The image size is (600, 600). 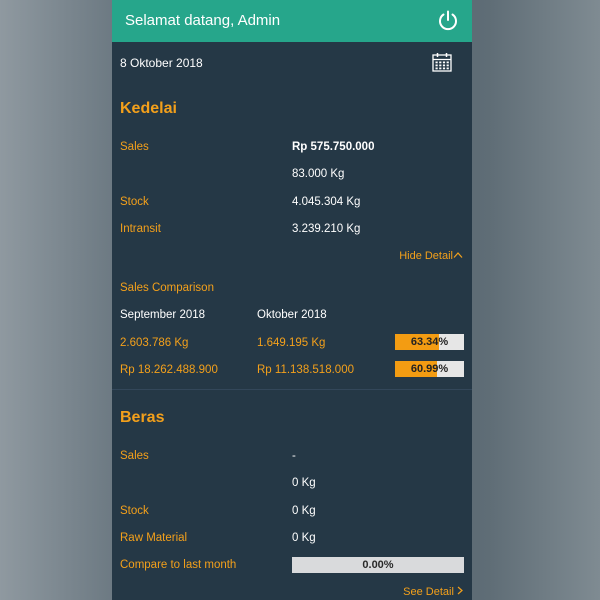 What do you see at coordinates (426, 256) in the screenshot?
I see `hide-detail-label: Hide Detail` at bounding box center [426, 256].